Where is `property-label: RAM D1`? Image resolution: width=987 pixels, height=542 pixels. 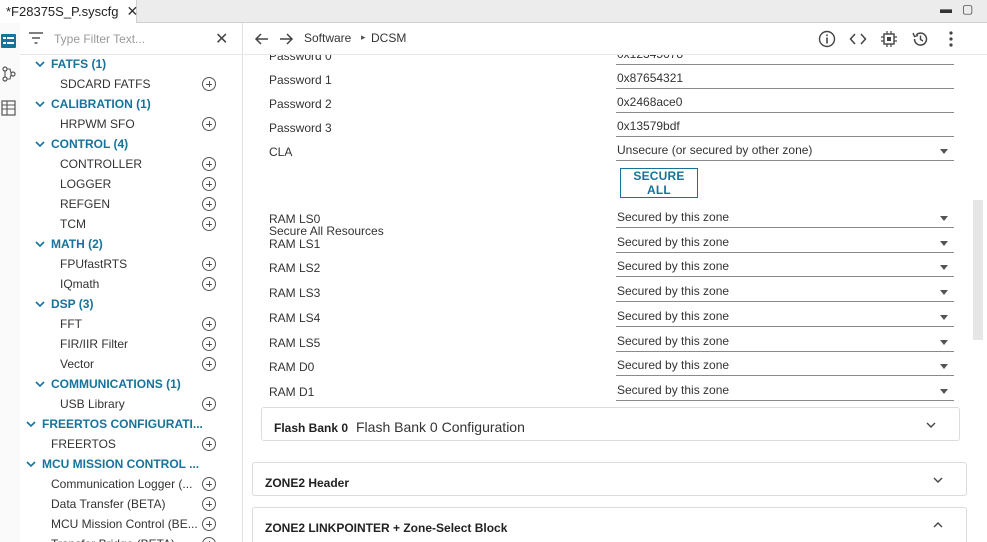
property-label: RAM D1 is located at coordinates (292, 391).